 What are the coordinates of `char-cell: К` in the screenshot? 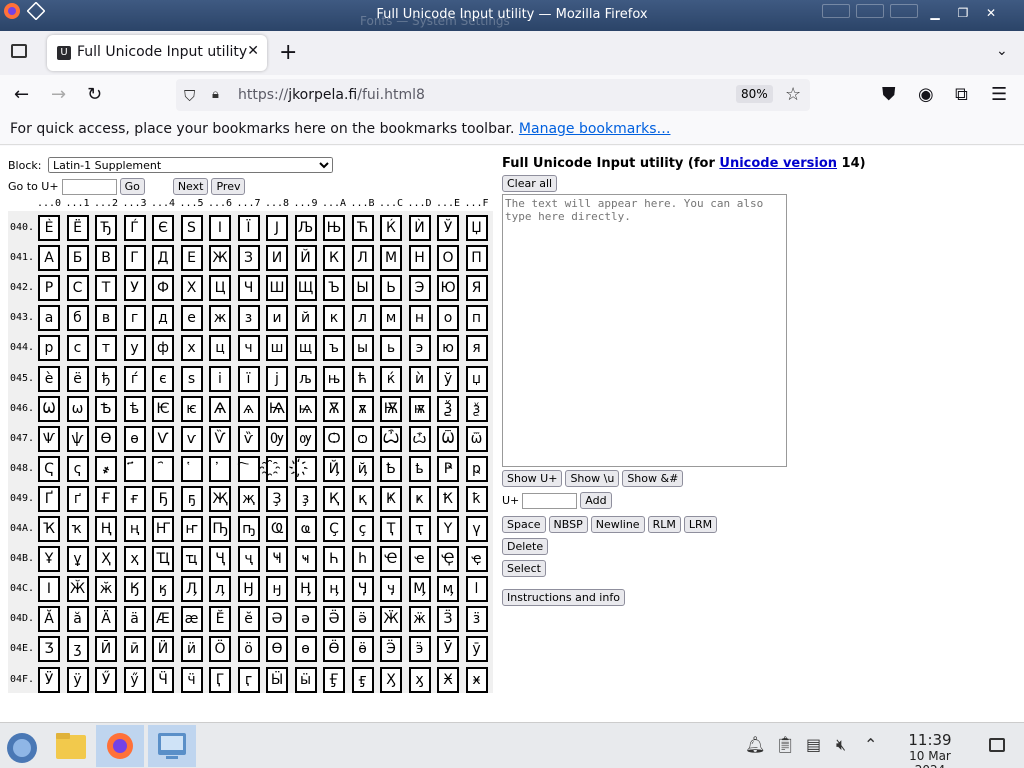 It's located at (334, 258).